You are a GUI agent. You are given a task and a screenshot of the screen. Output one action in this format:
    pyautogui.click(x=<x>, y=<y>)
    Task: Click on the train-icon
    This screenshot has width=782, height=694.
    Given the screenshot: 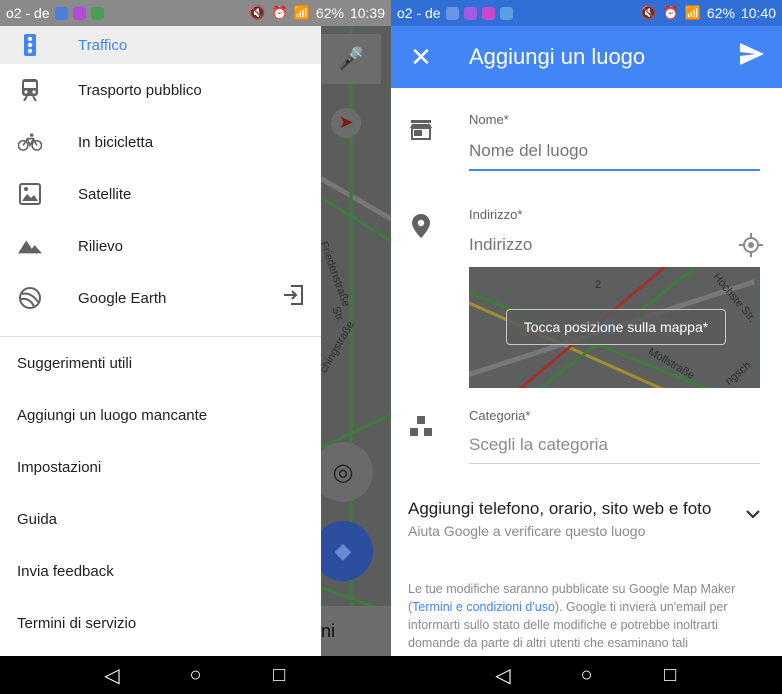 What is the action you would take?
    pyautogui.click(x=30, y=90)
    